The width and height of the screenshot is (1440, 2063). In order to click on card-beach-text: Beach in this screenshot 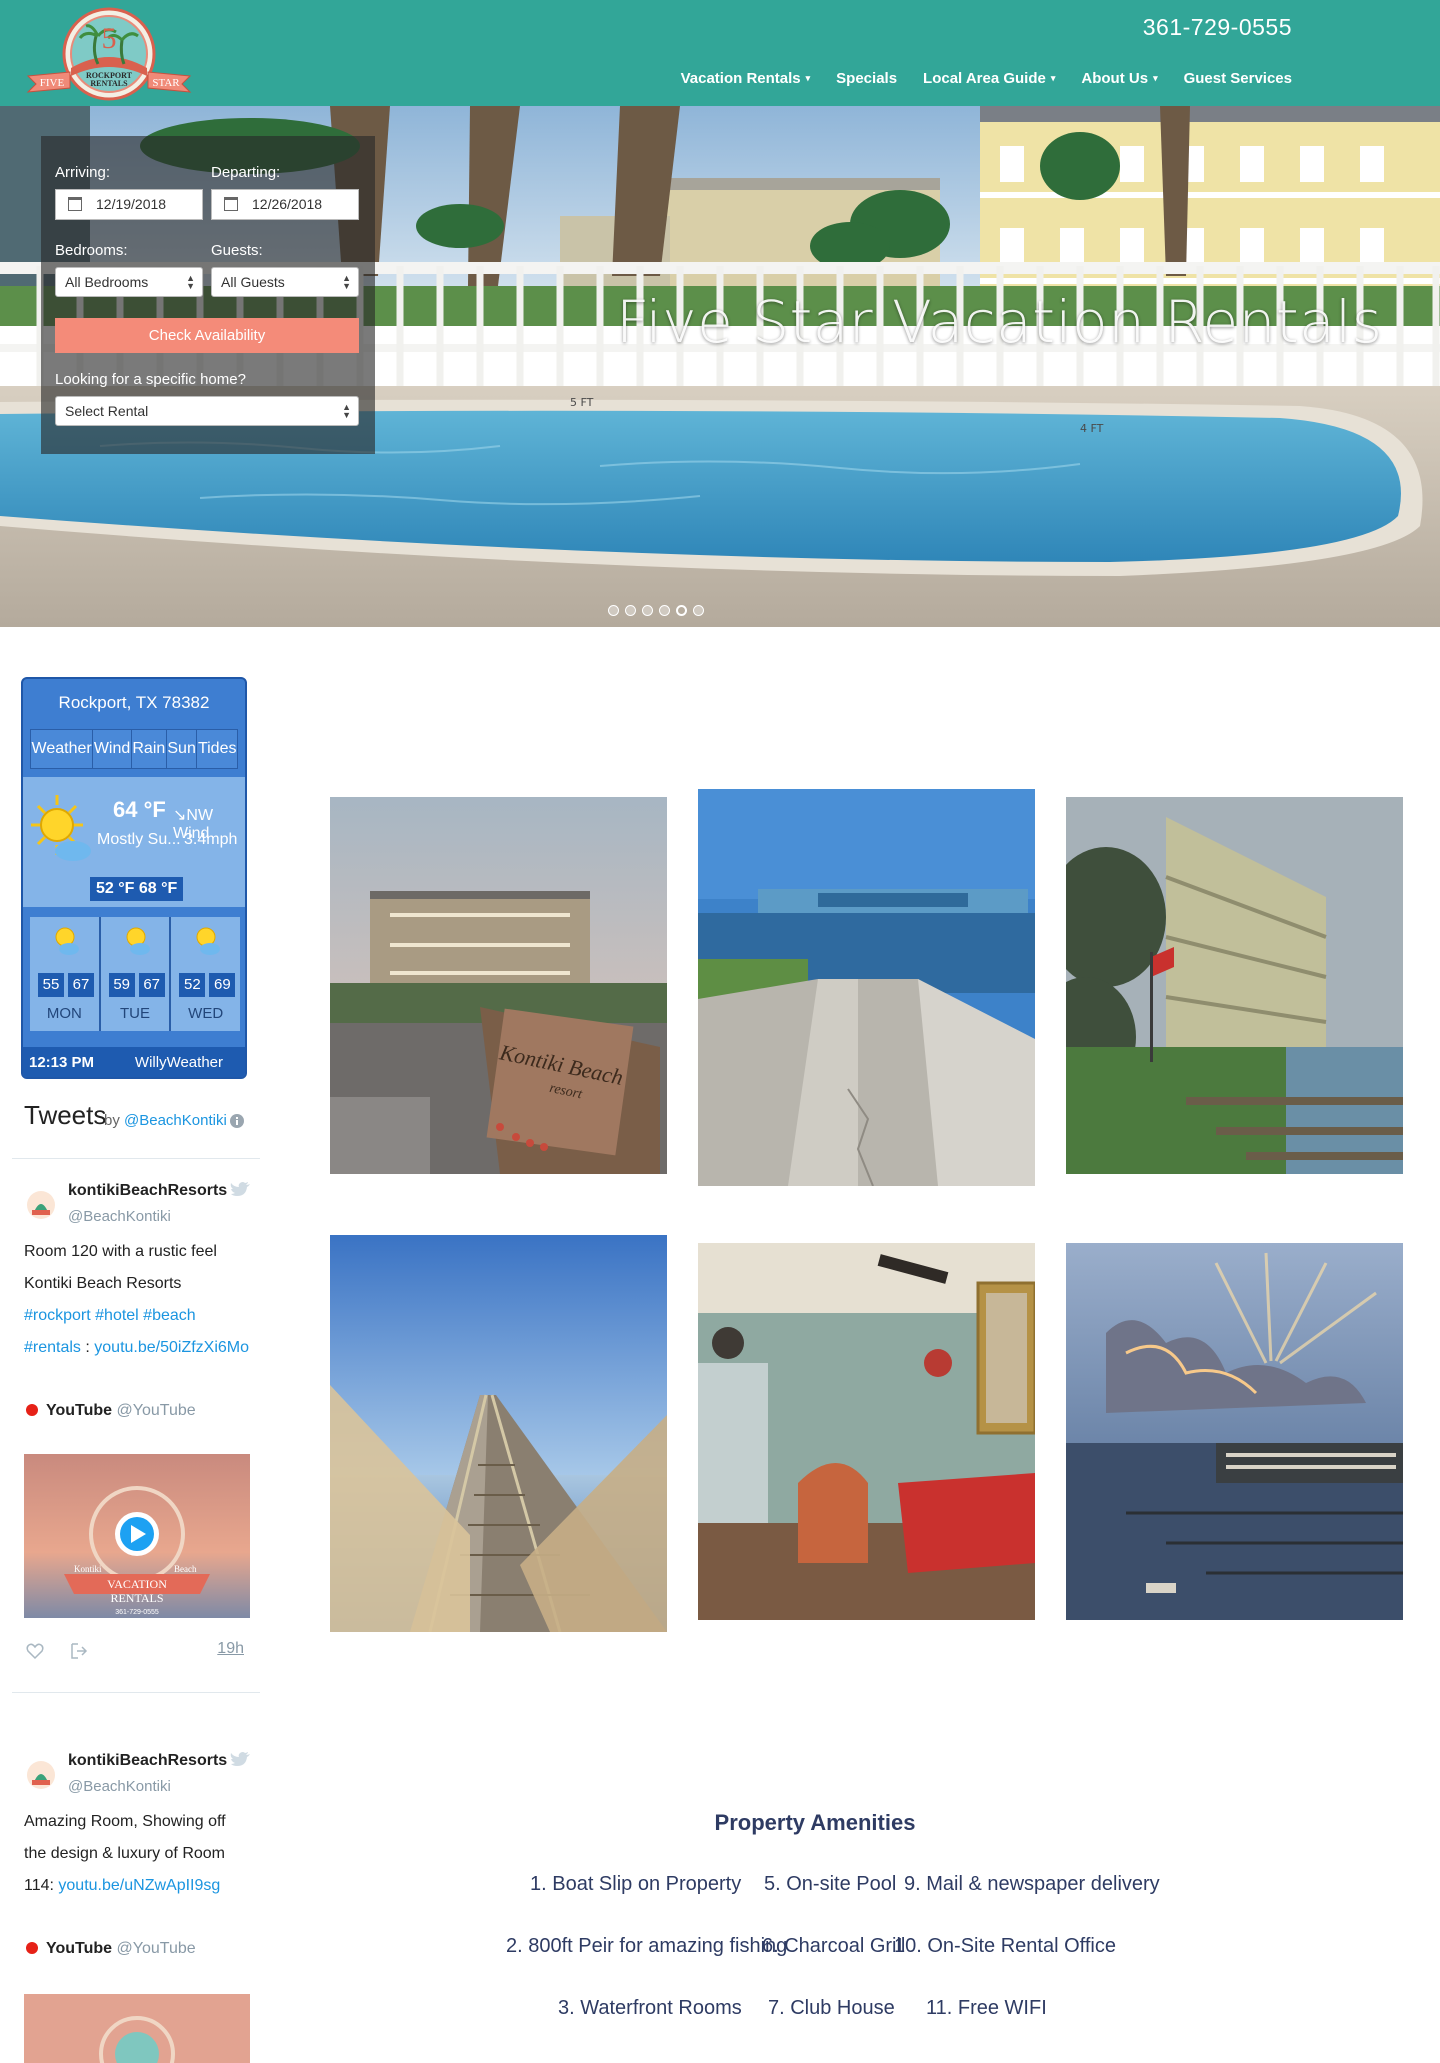, I will do `click(185, 1569)`.